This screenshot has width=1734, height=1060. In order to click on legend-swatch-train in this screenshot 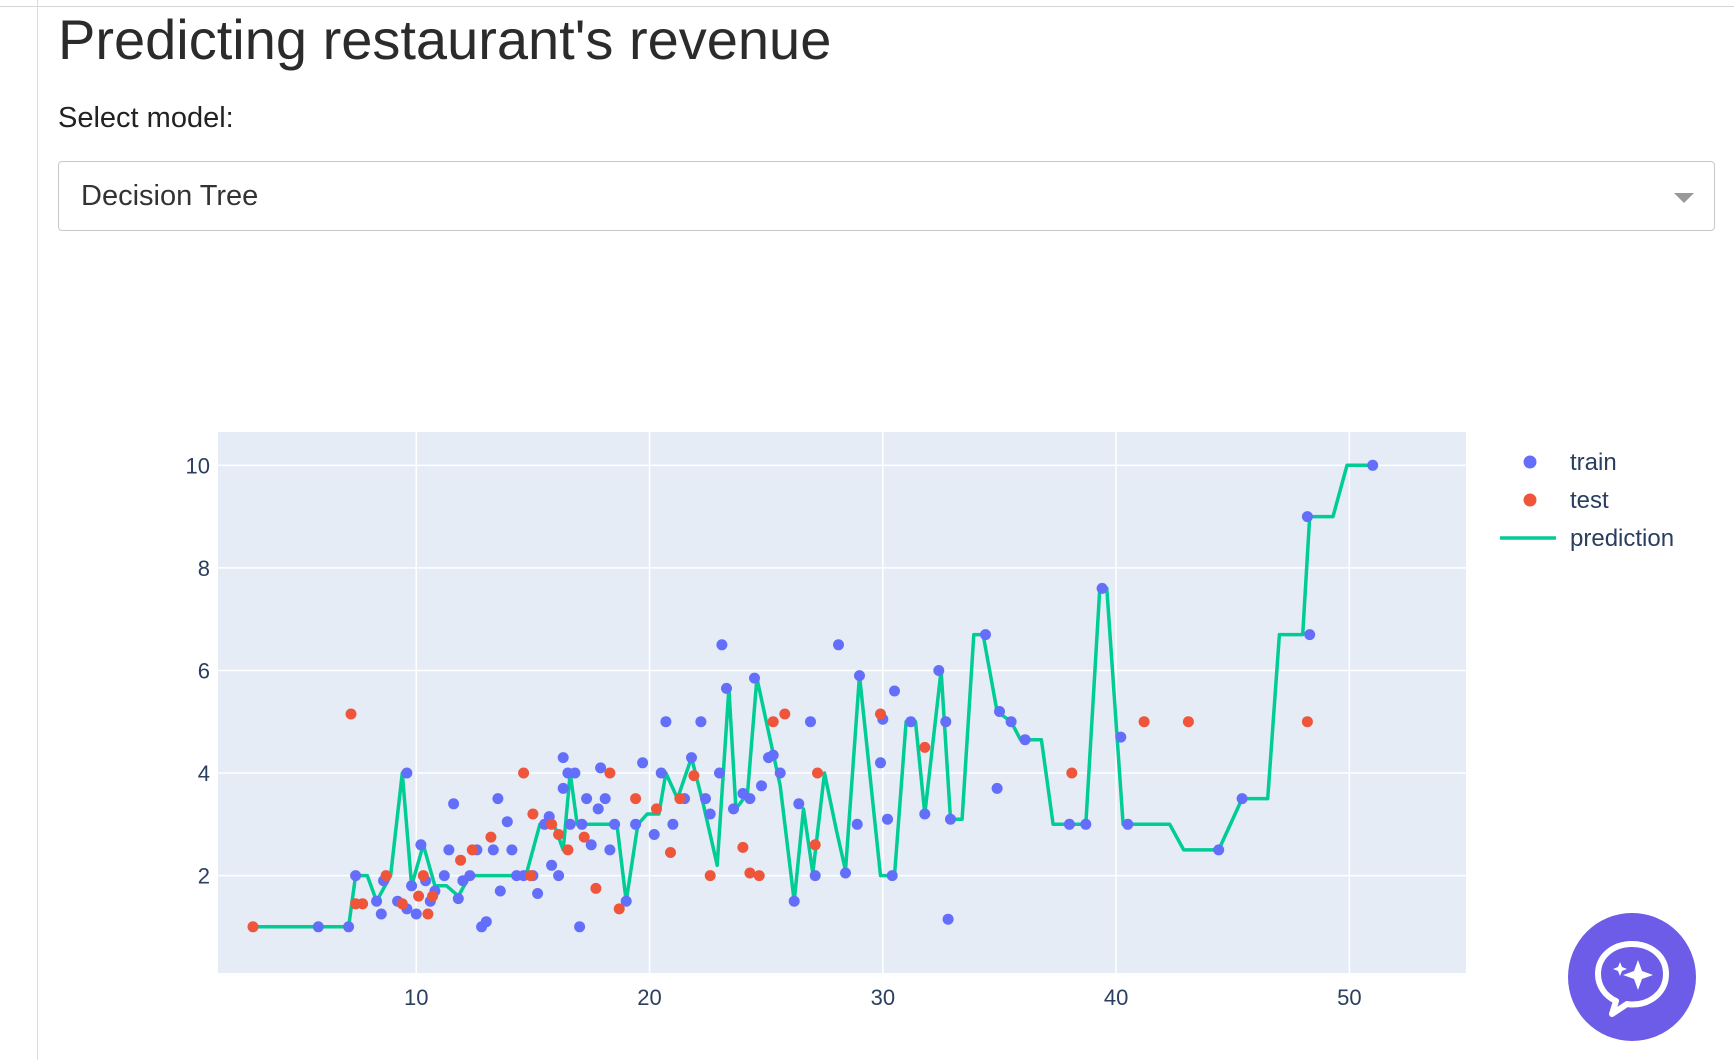, I will do `click(1530, 462)`.